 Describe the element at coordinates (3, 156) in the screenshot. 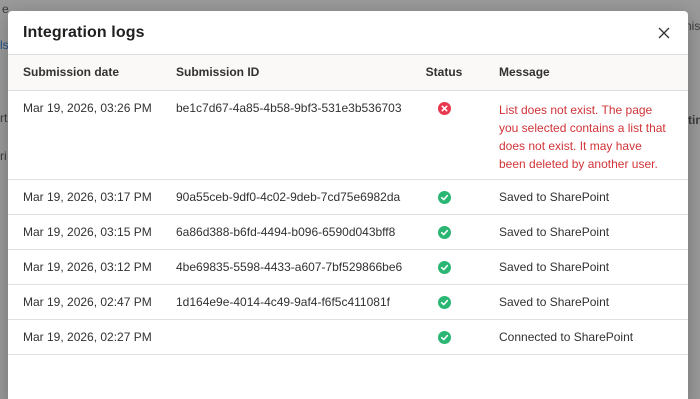

I see `bg-fragment: ri` at that location.